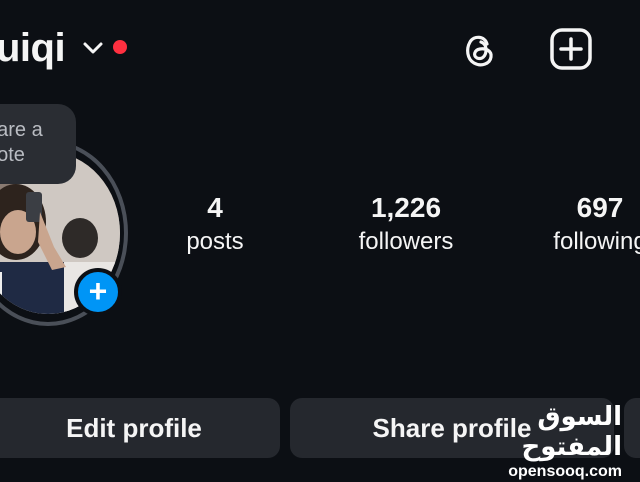 The image size is (640, 482). Describe the element at coordinates (565, 471) in the screenshot. I see `watermark-latin: opensooq.com` at that location.